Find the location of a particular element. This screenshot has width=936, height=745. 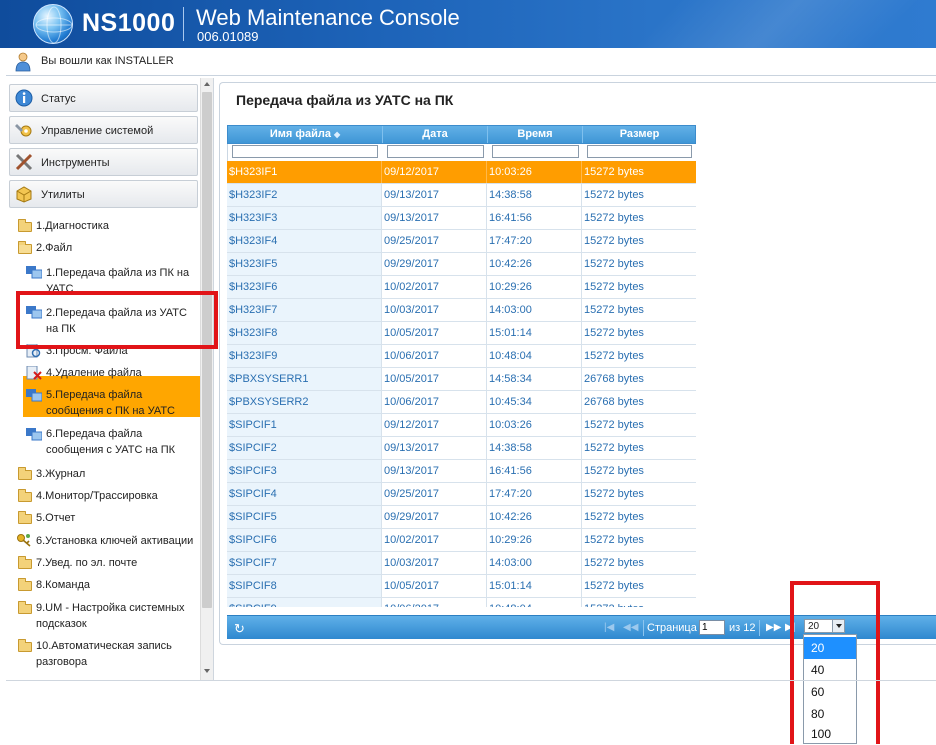

table-row: $SIPCIF7 10/03/2017 14:03:00 15272 bytes is located at coordinates (461, 563).